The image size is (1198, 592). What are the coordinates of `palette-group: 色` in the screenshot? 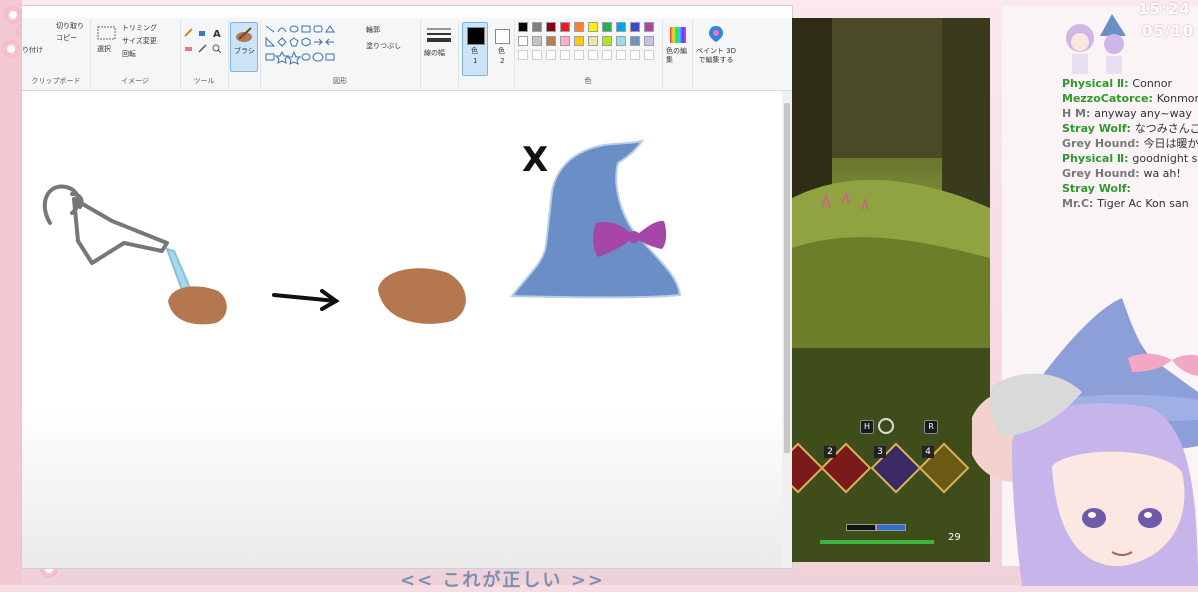 It's located at (588, 54).